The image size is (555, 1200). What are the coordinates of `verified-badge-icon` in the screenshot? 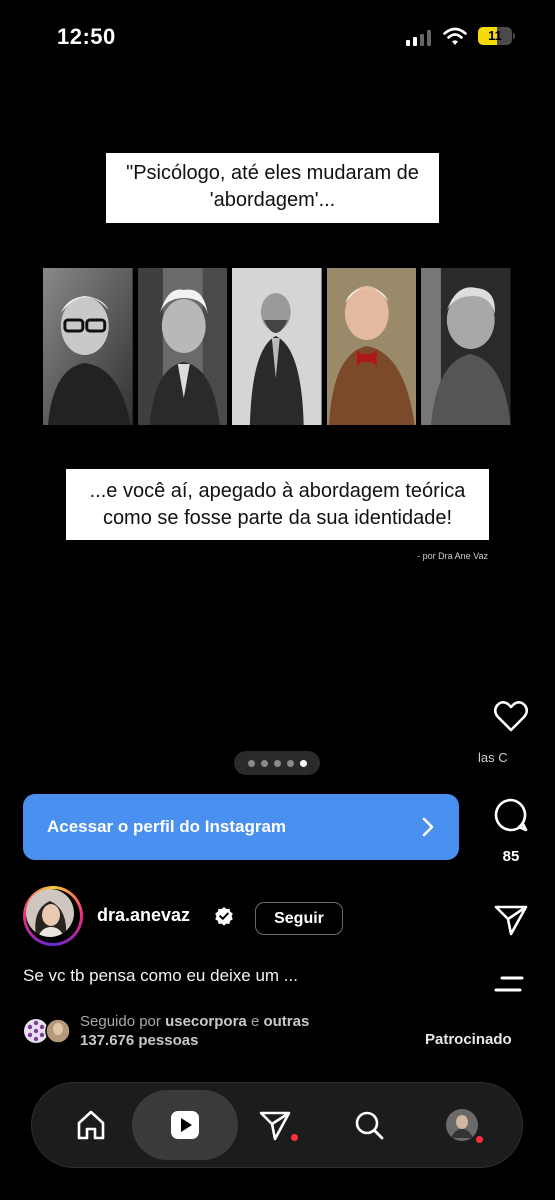 It's located at (224, 916).